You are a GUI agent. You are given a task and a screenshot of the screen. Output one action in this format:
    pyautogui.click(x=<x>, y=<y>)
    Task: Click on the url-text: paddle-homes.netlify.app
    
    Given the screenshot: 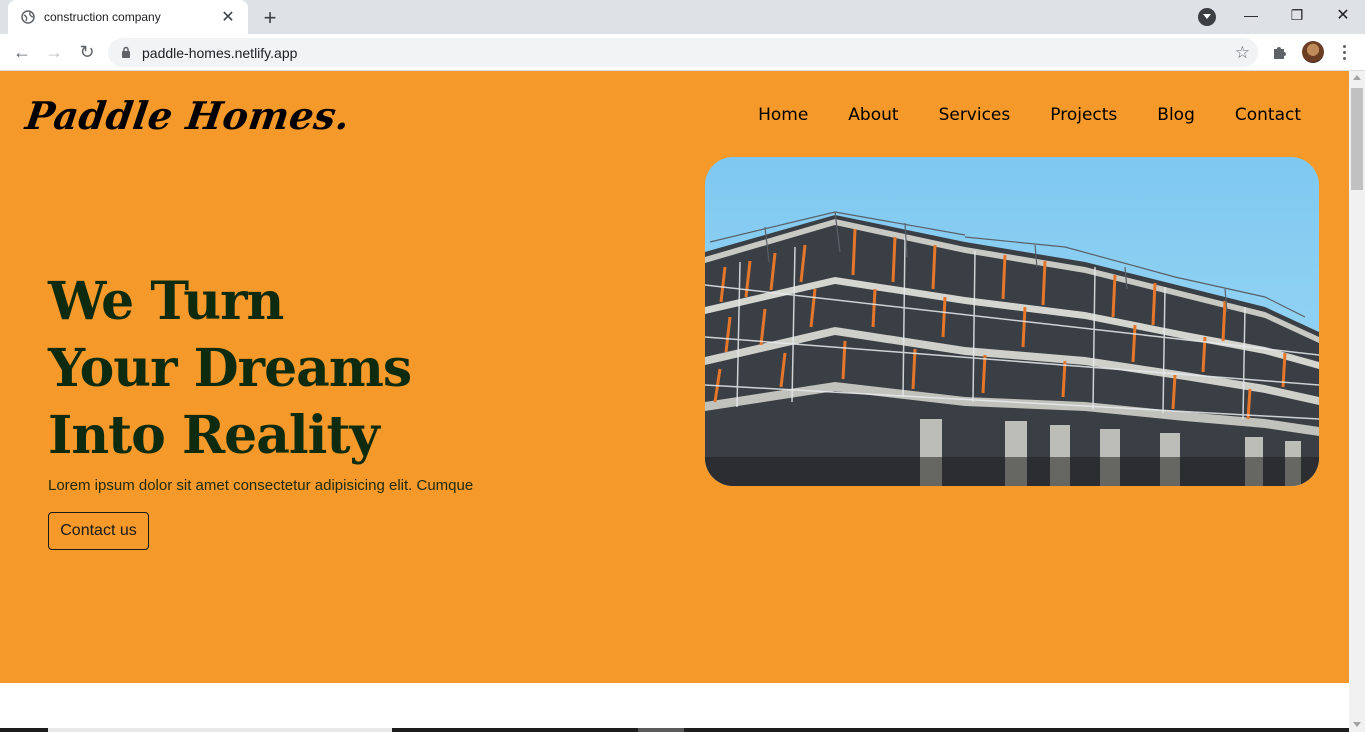 What is the action you would take?
    pyautogui.click(x=220, y=52)
    